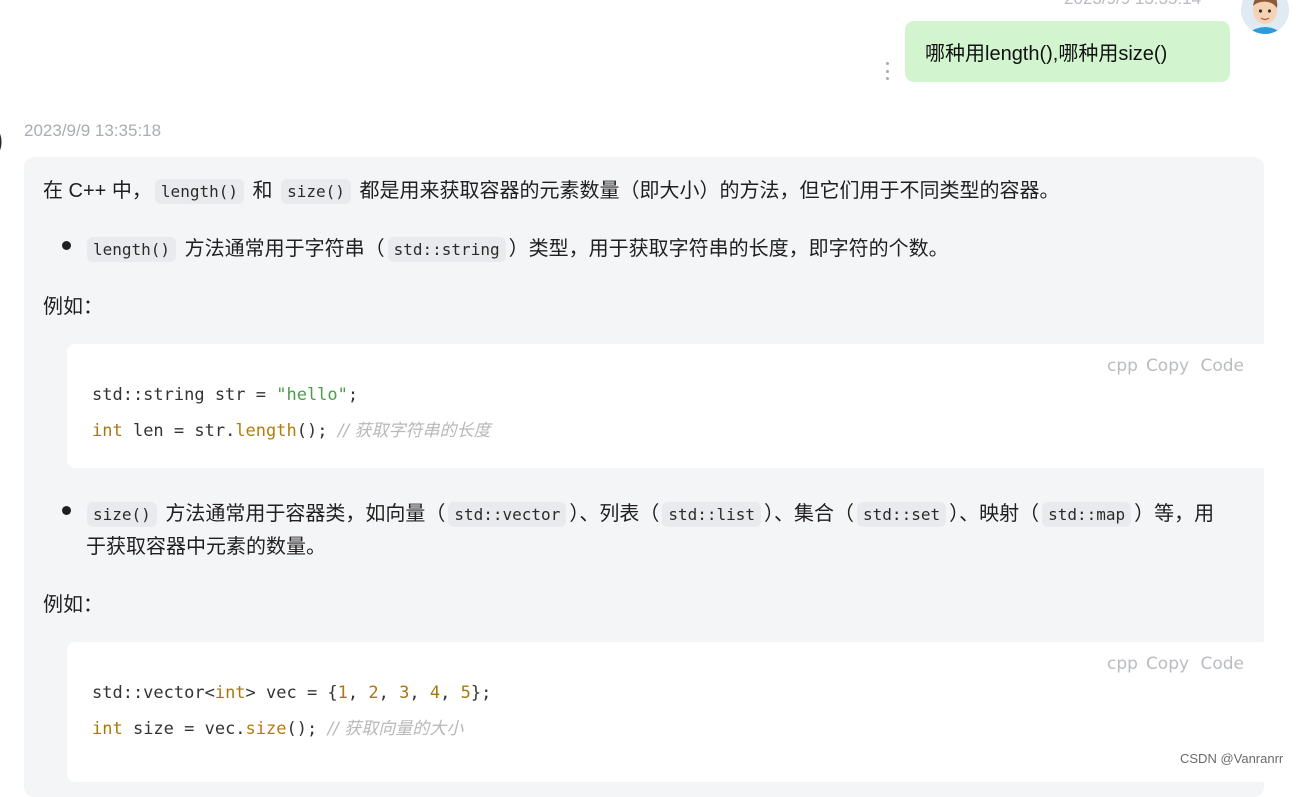  What do you see at coordinates (292, 693) in the screenshot?
I see `code-line: std::vector<int> vec = {1, 2, 3, 4, 5};` at bounding box center [292, 693].